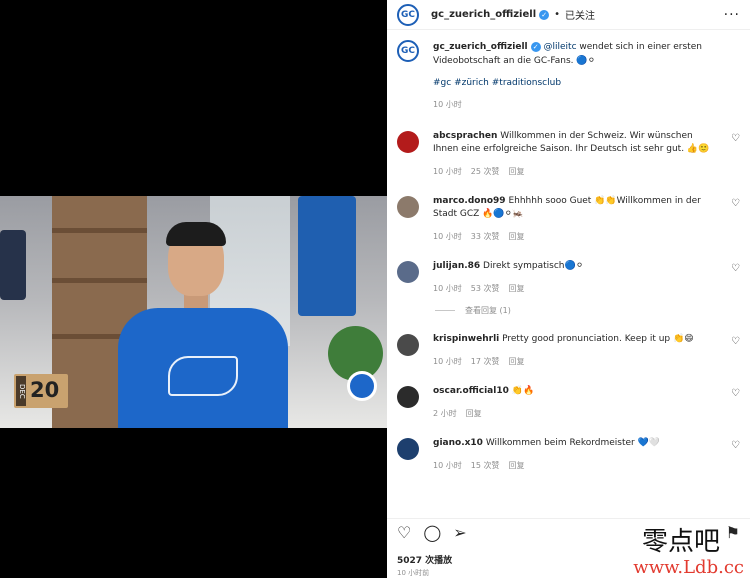 The height and width of the screenshot is (578, 750). Describe the element at coordinates (573, 443) in the screenshot. I see `comment-text: Willkommen beim Rekordmeister 💙🤍` at that location.